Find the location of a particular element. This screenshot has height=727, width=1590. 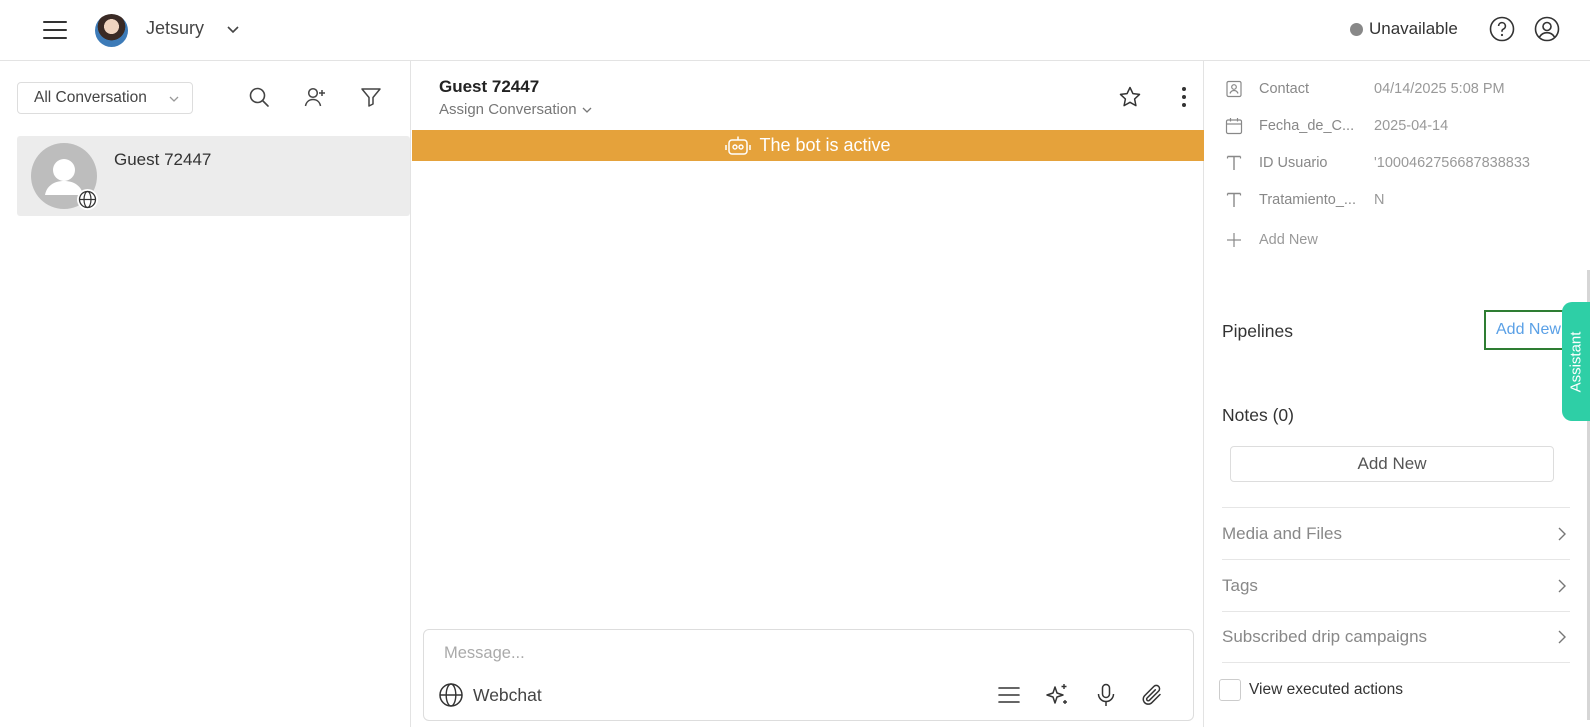

attribute-row: Contact 04/14/2025 5:08 PM is located at coordinates (1395, 89).